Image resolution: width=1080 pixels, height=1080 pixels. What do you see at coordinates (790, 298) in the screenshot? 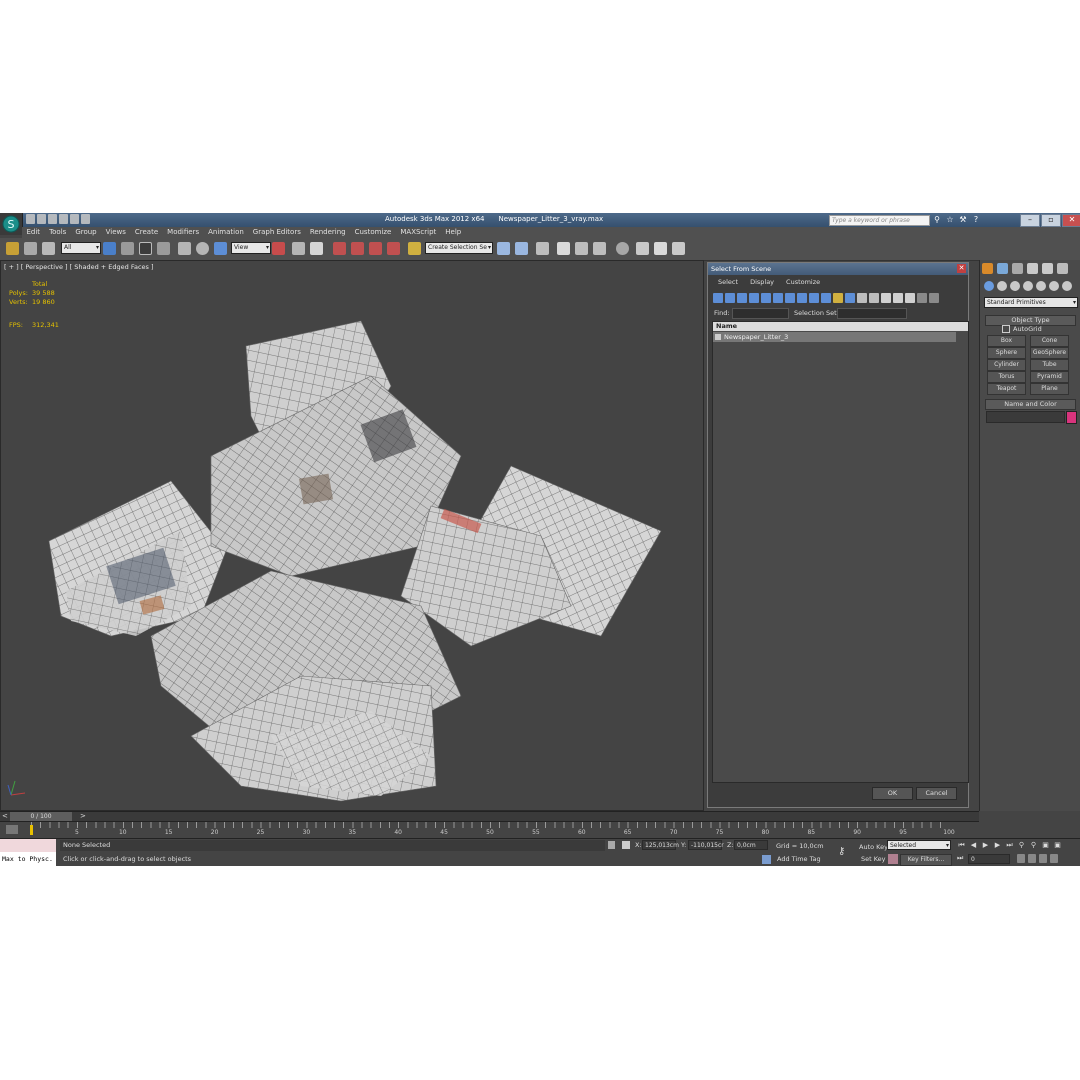
I see `display-groups-icon` at bounding box center [790, 298].